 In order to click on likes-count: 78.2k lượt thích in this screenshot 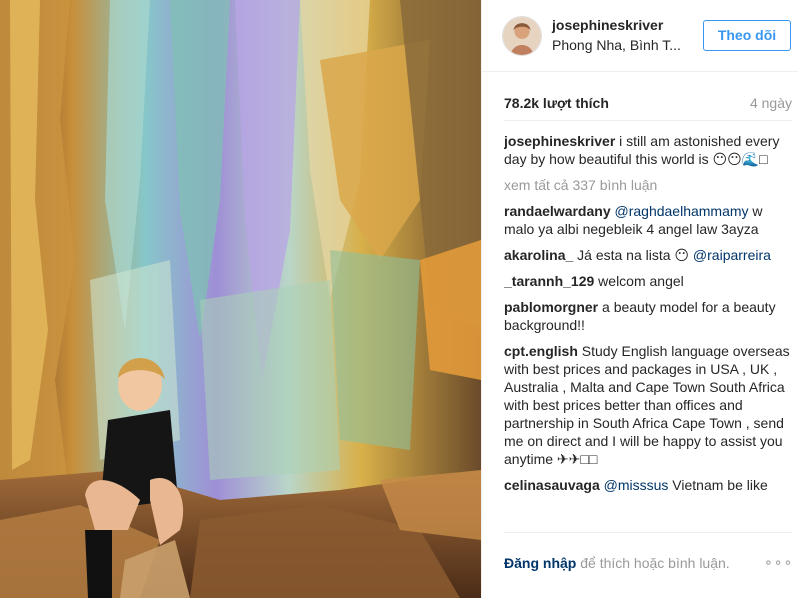, I will do `click(556, 103)`.